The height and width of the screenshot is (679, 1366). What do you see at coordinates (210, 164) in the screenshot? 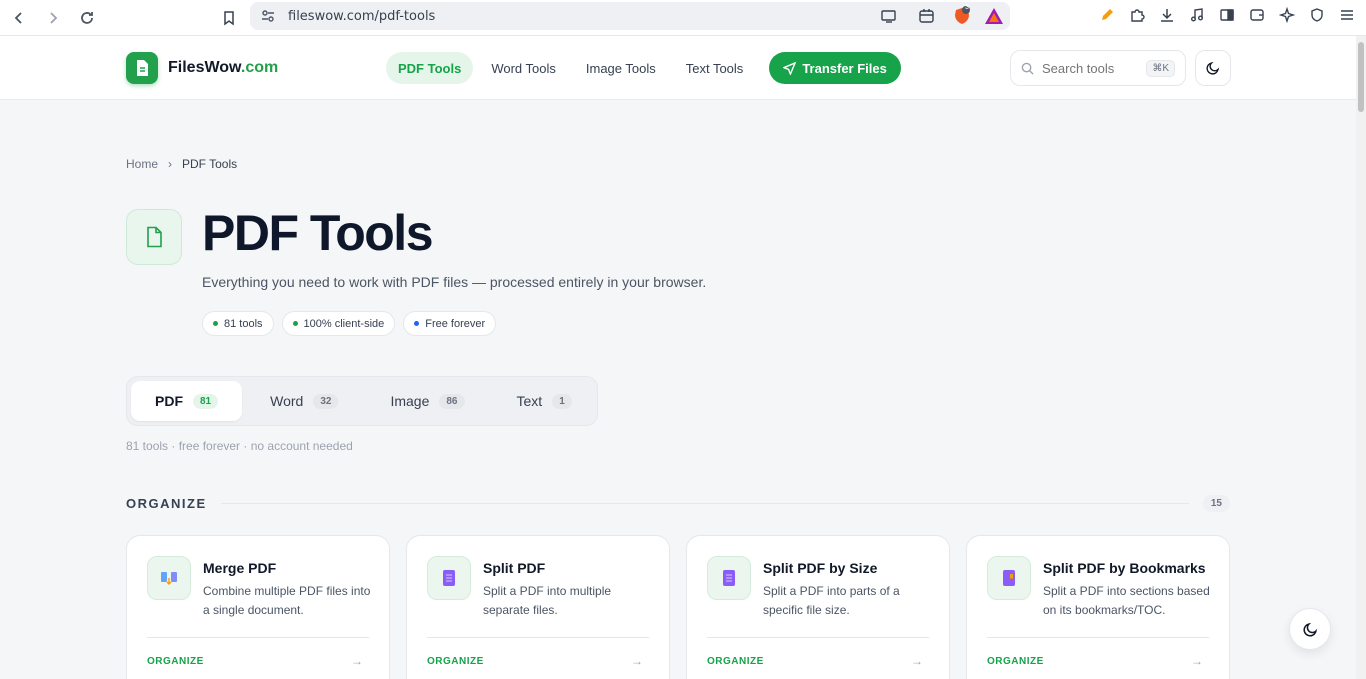
I see `breadcrumb-current: PDF Tools` at bounding box center [210, 164].